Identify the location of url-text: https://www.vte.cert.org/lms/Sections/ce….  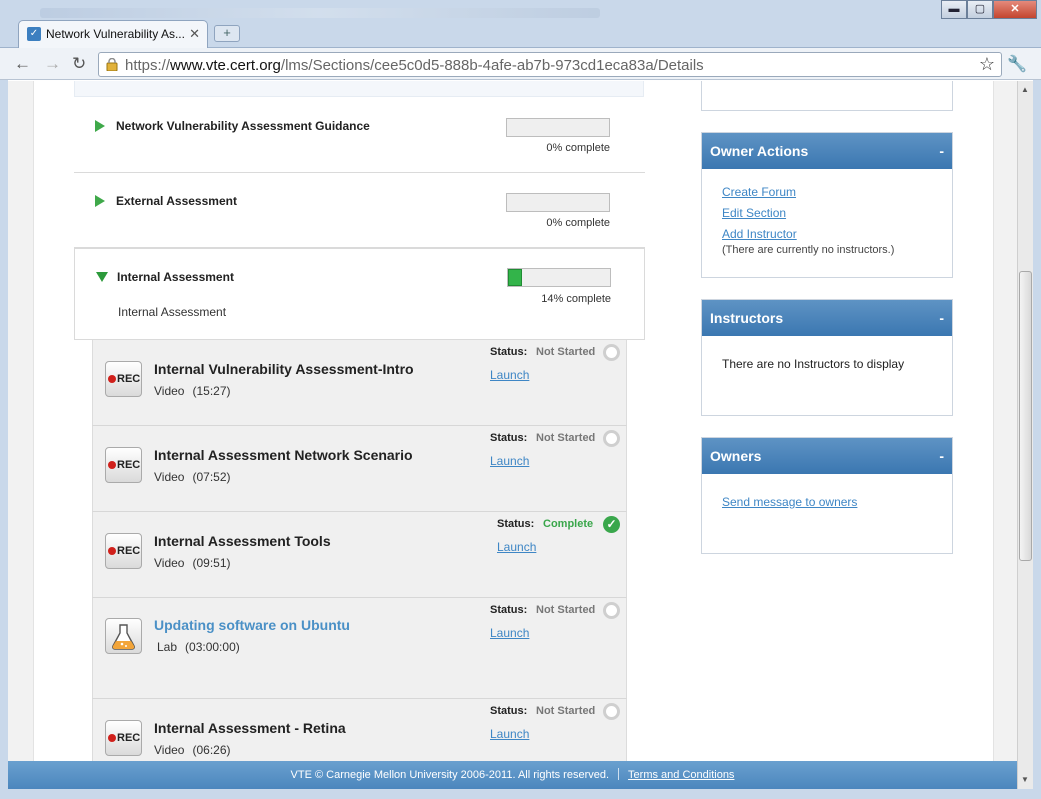
(414, 65).